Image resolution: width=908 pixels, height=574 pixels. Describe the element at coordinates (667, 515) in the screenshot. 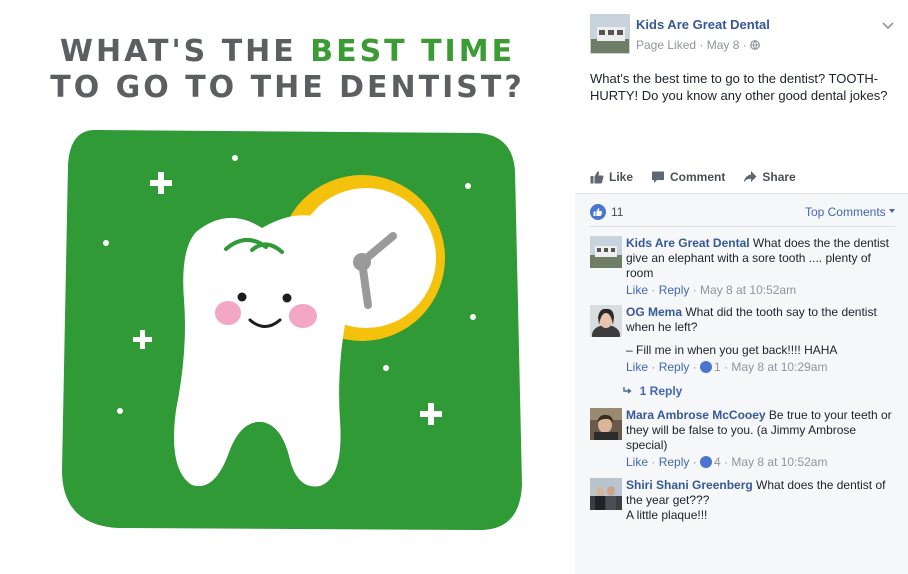

I see `comment-text-continued: A little plaque!!!` at that location.